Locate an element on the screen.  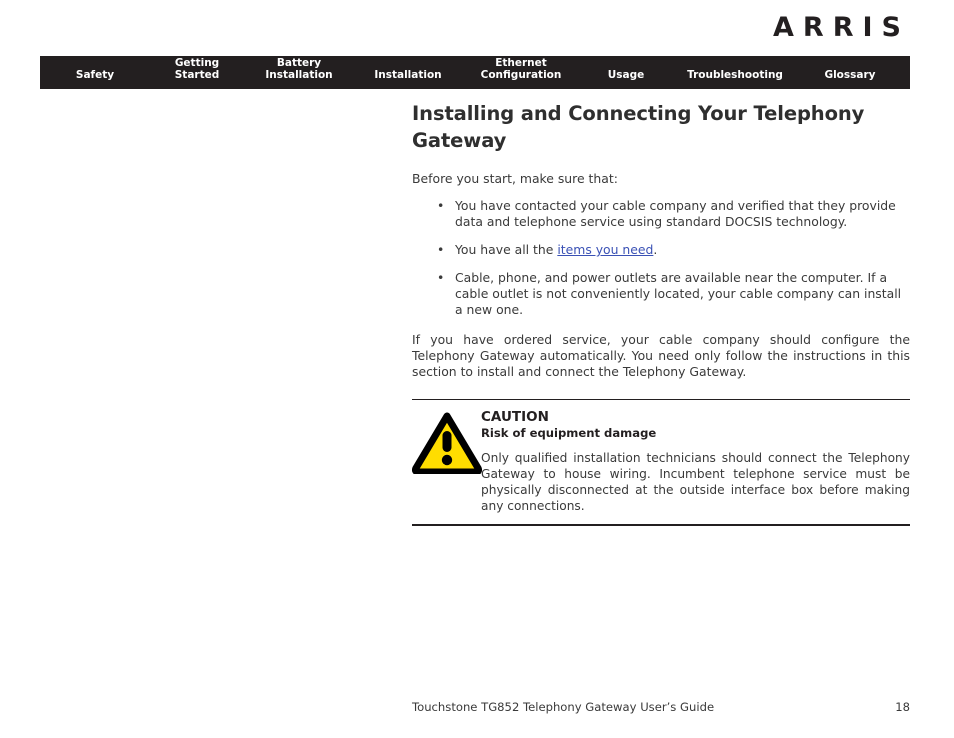
nav-item-troubleshooting: Troubleshooting is located at coordinates (735, 79).